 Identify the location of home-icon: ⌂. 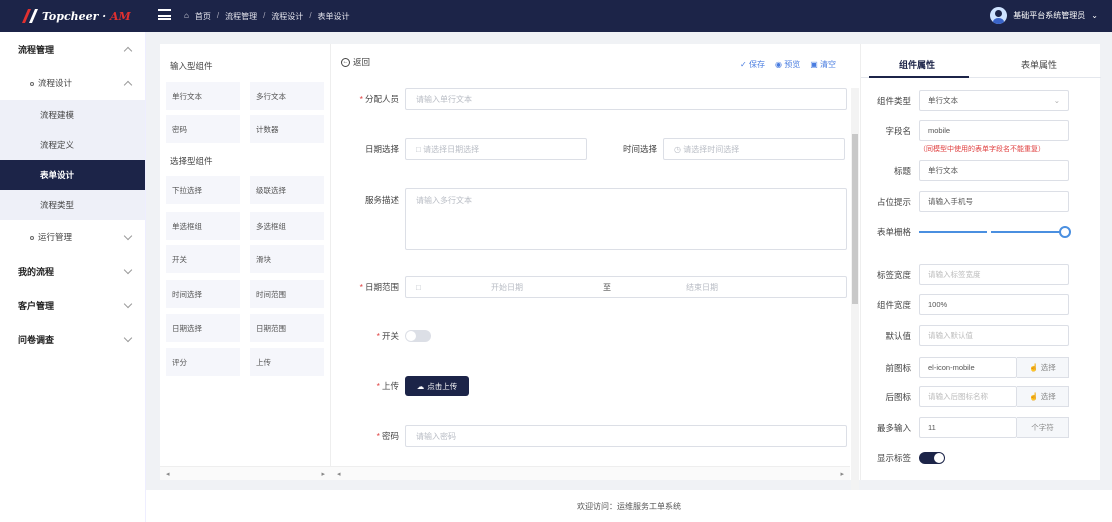
(186, 15).